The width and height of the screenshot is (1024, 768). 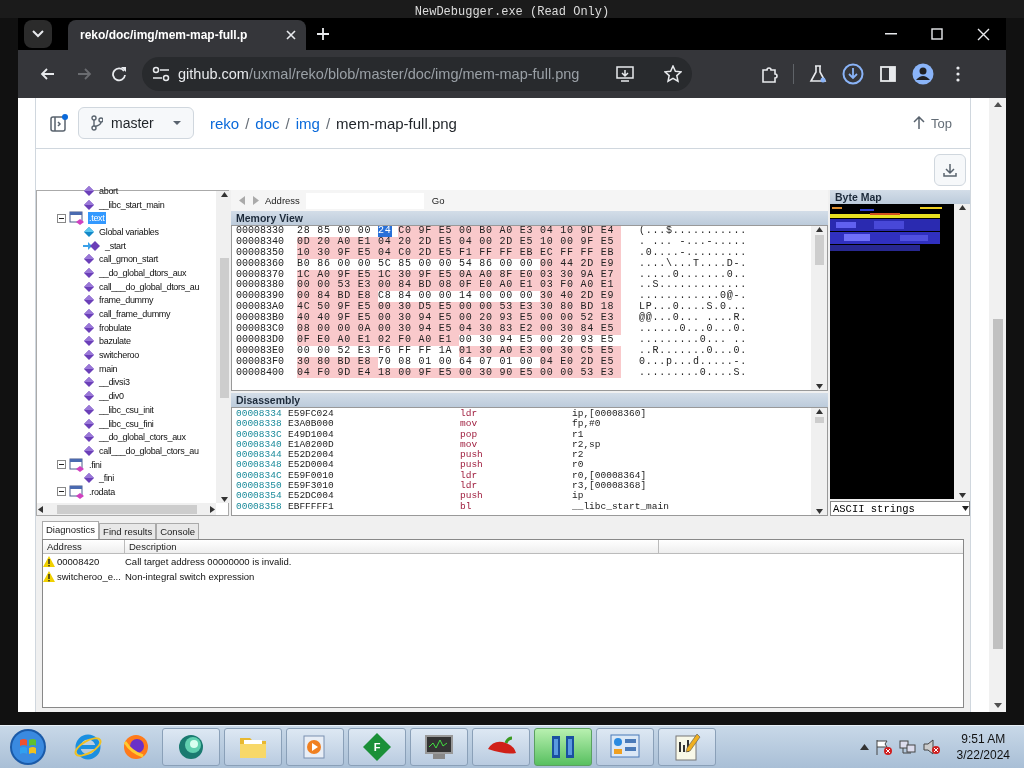 What do you see at coordinates (932, 123) in the screenshot?
I see `top-button: Top` at bounding box center [932, 123].